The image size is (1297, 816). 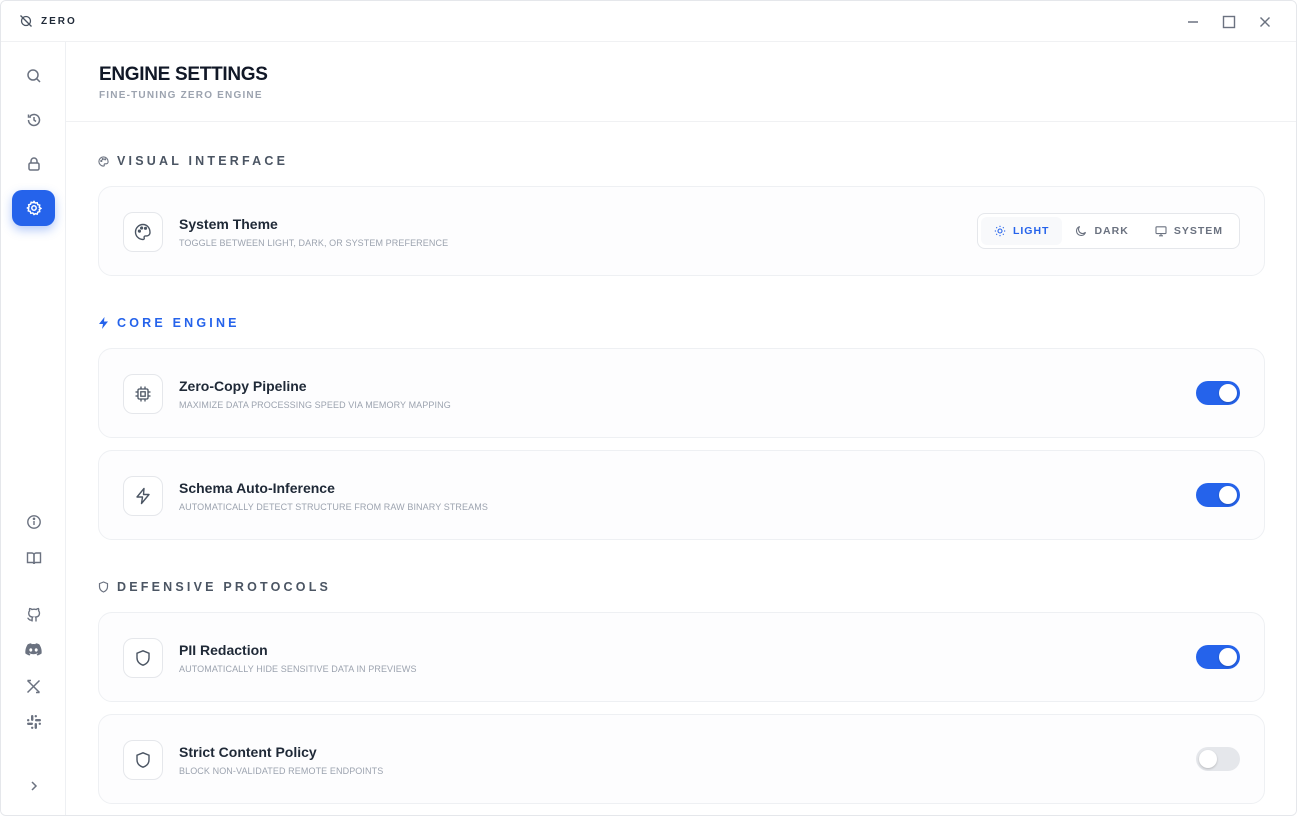 I want to click on theme-option-dark: DARK, so click(x=1101, y=231).